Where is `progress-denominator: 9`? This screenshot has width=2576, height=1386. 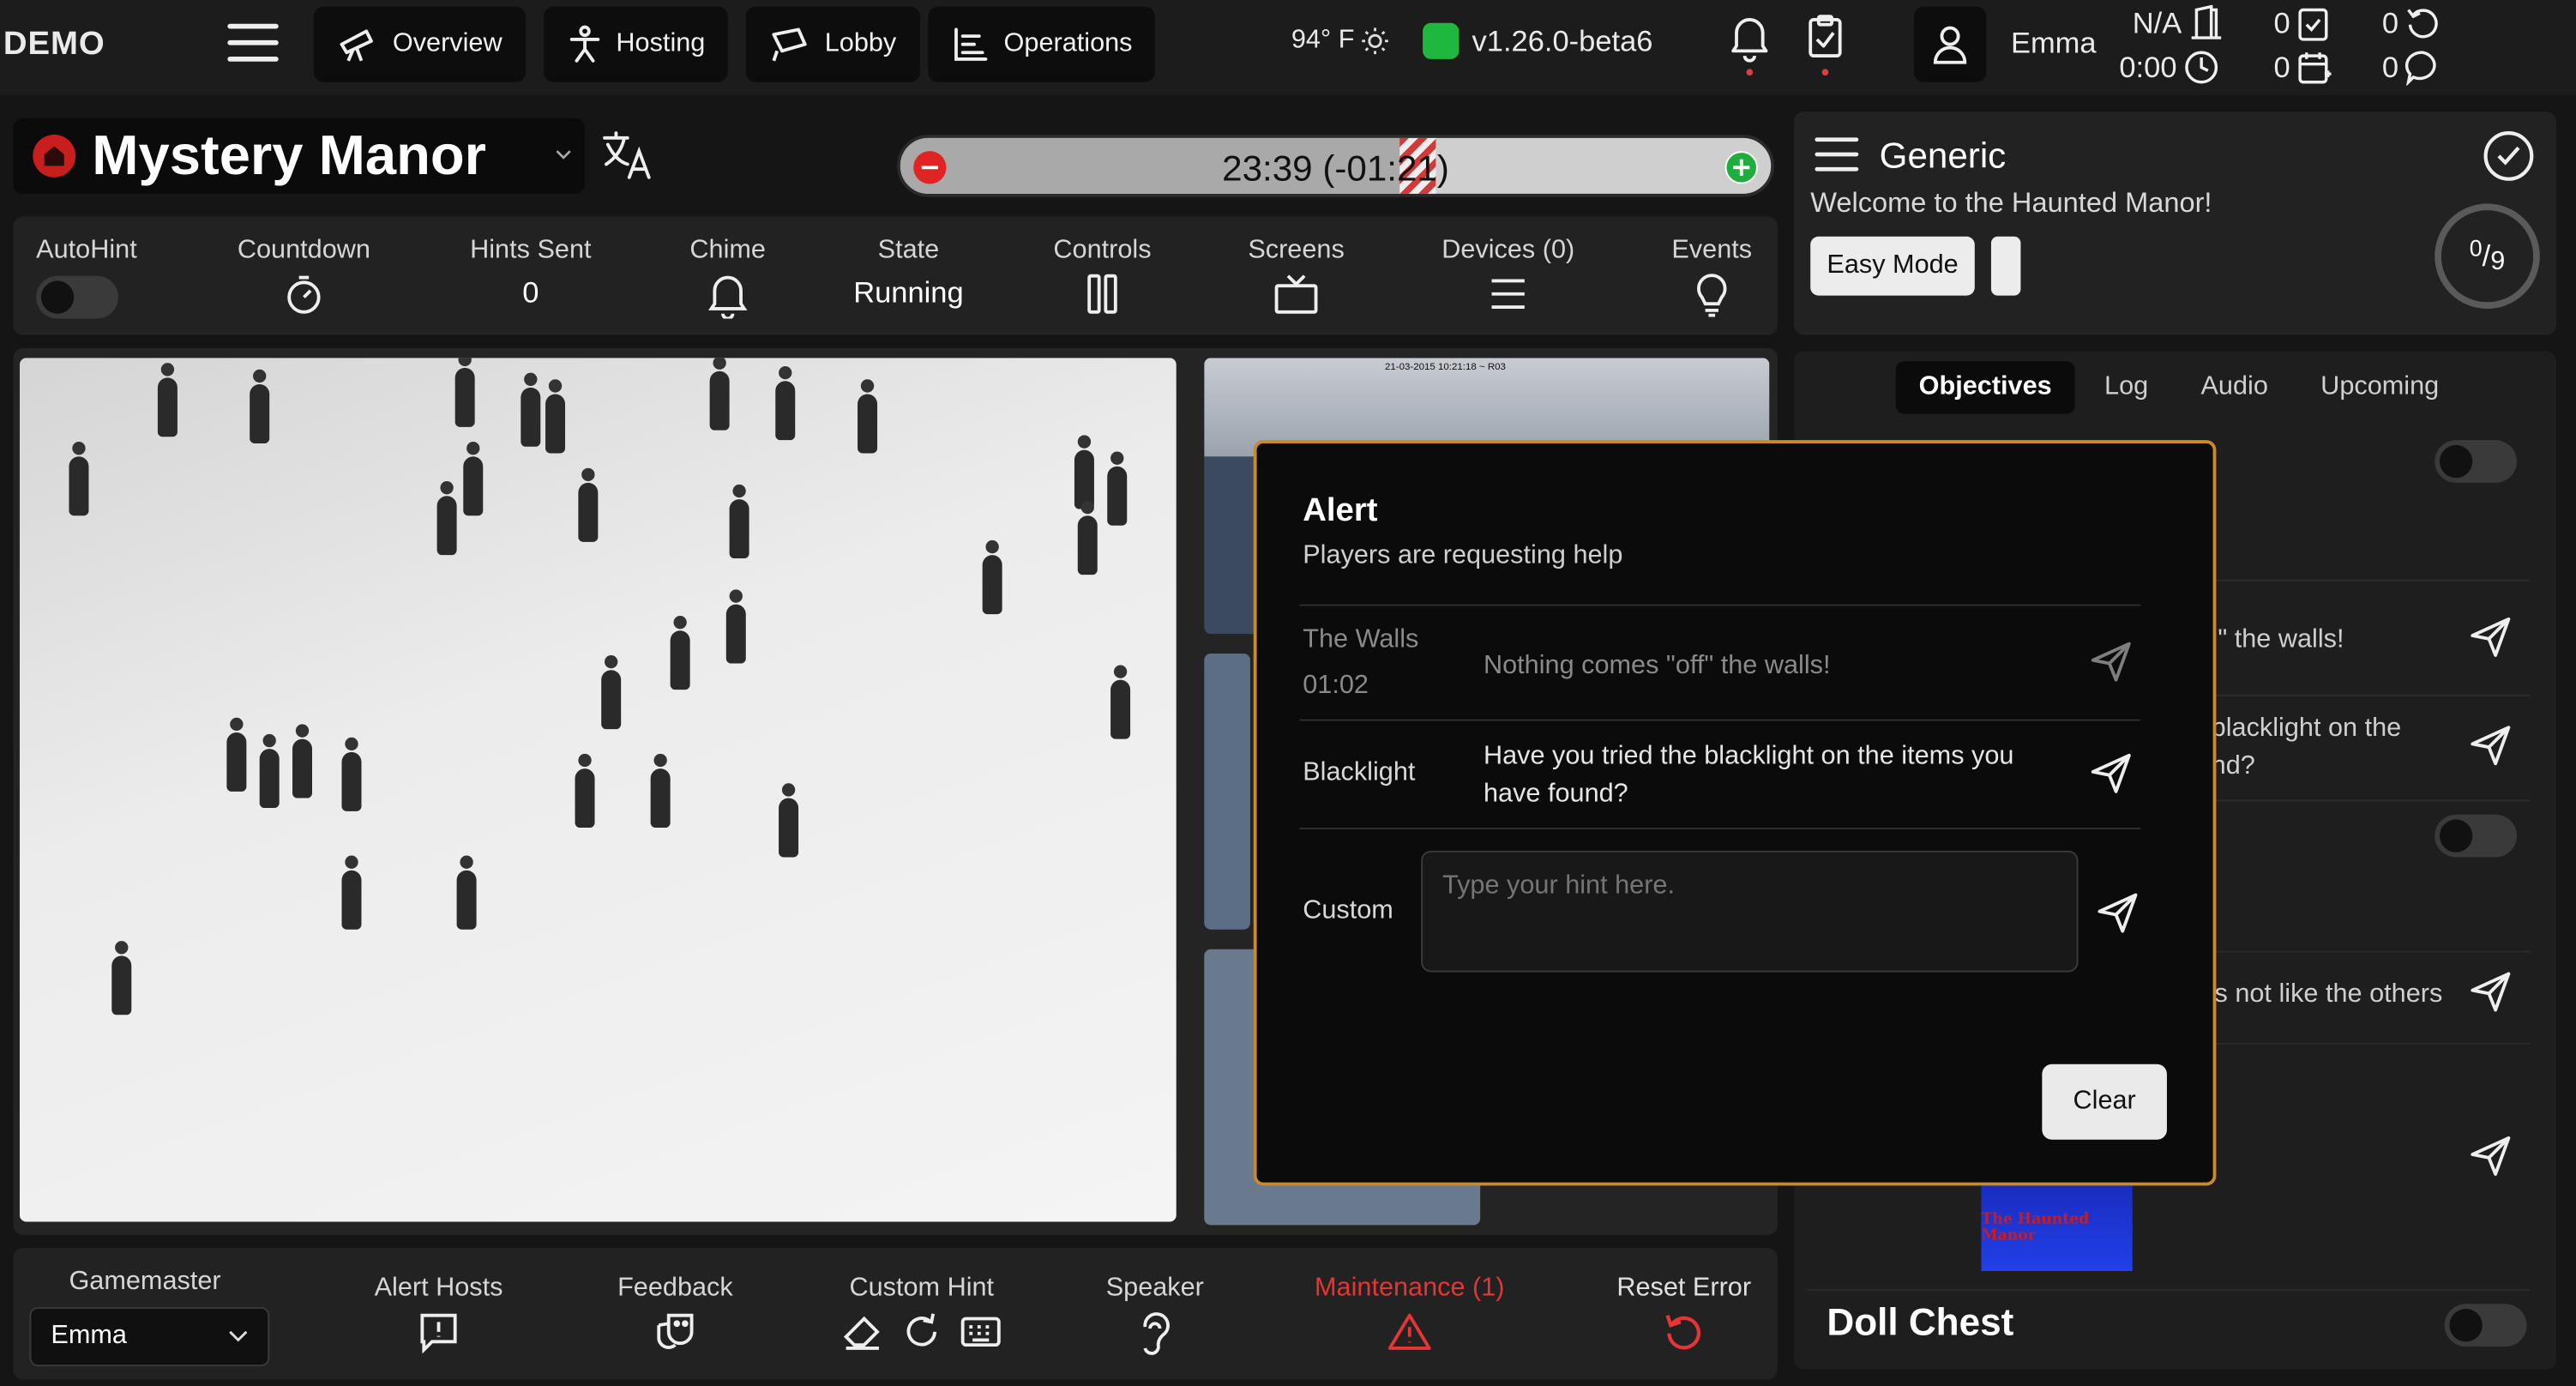
progress-denominator: 9 is located at coordinates (2498, 262).